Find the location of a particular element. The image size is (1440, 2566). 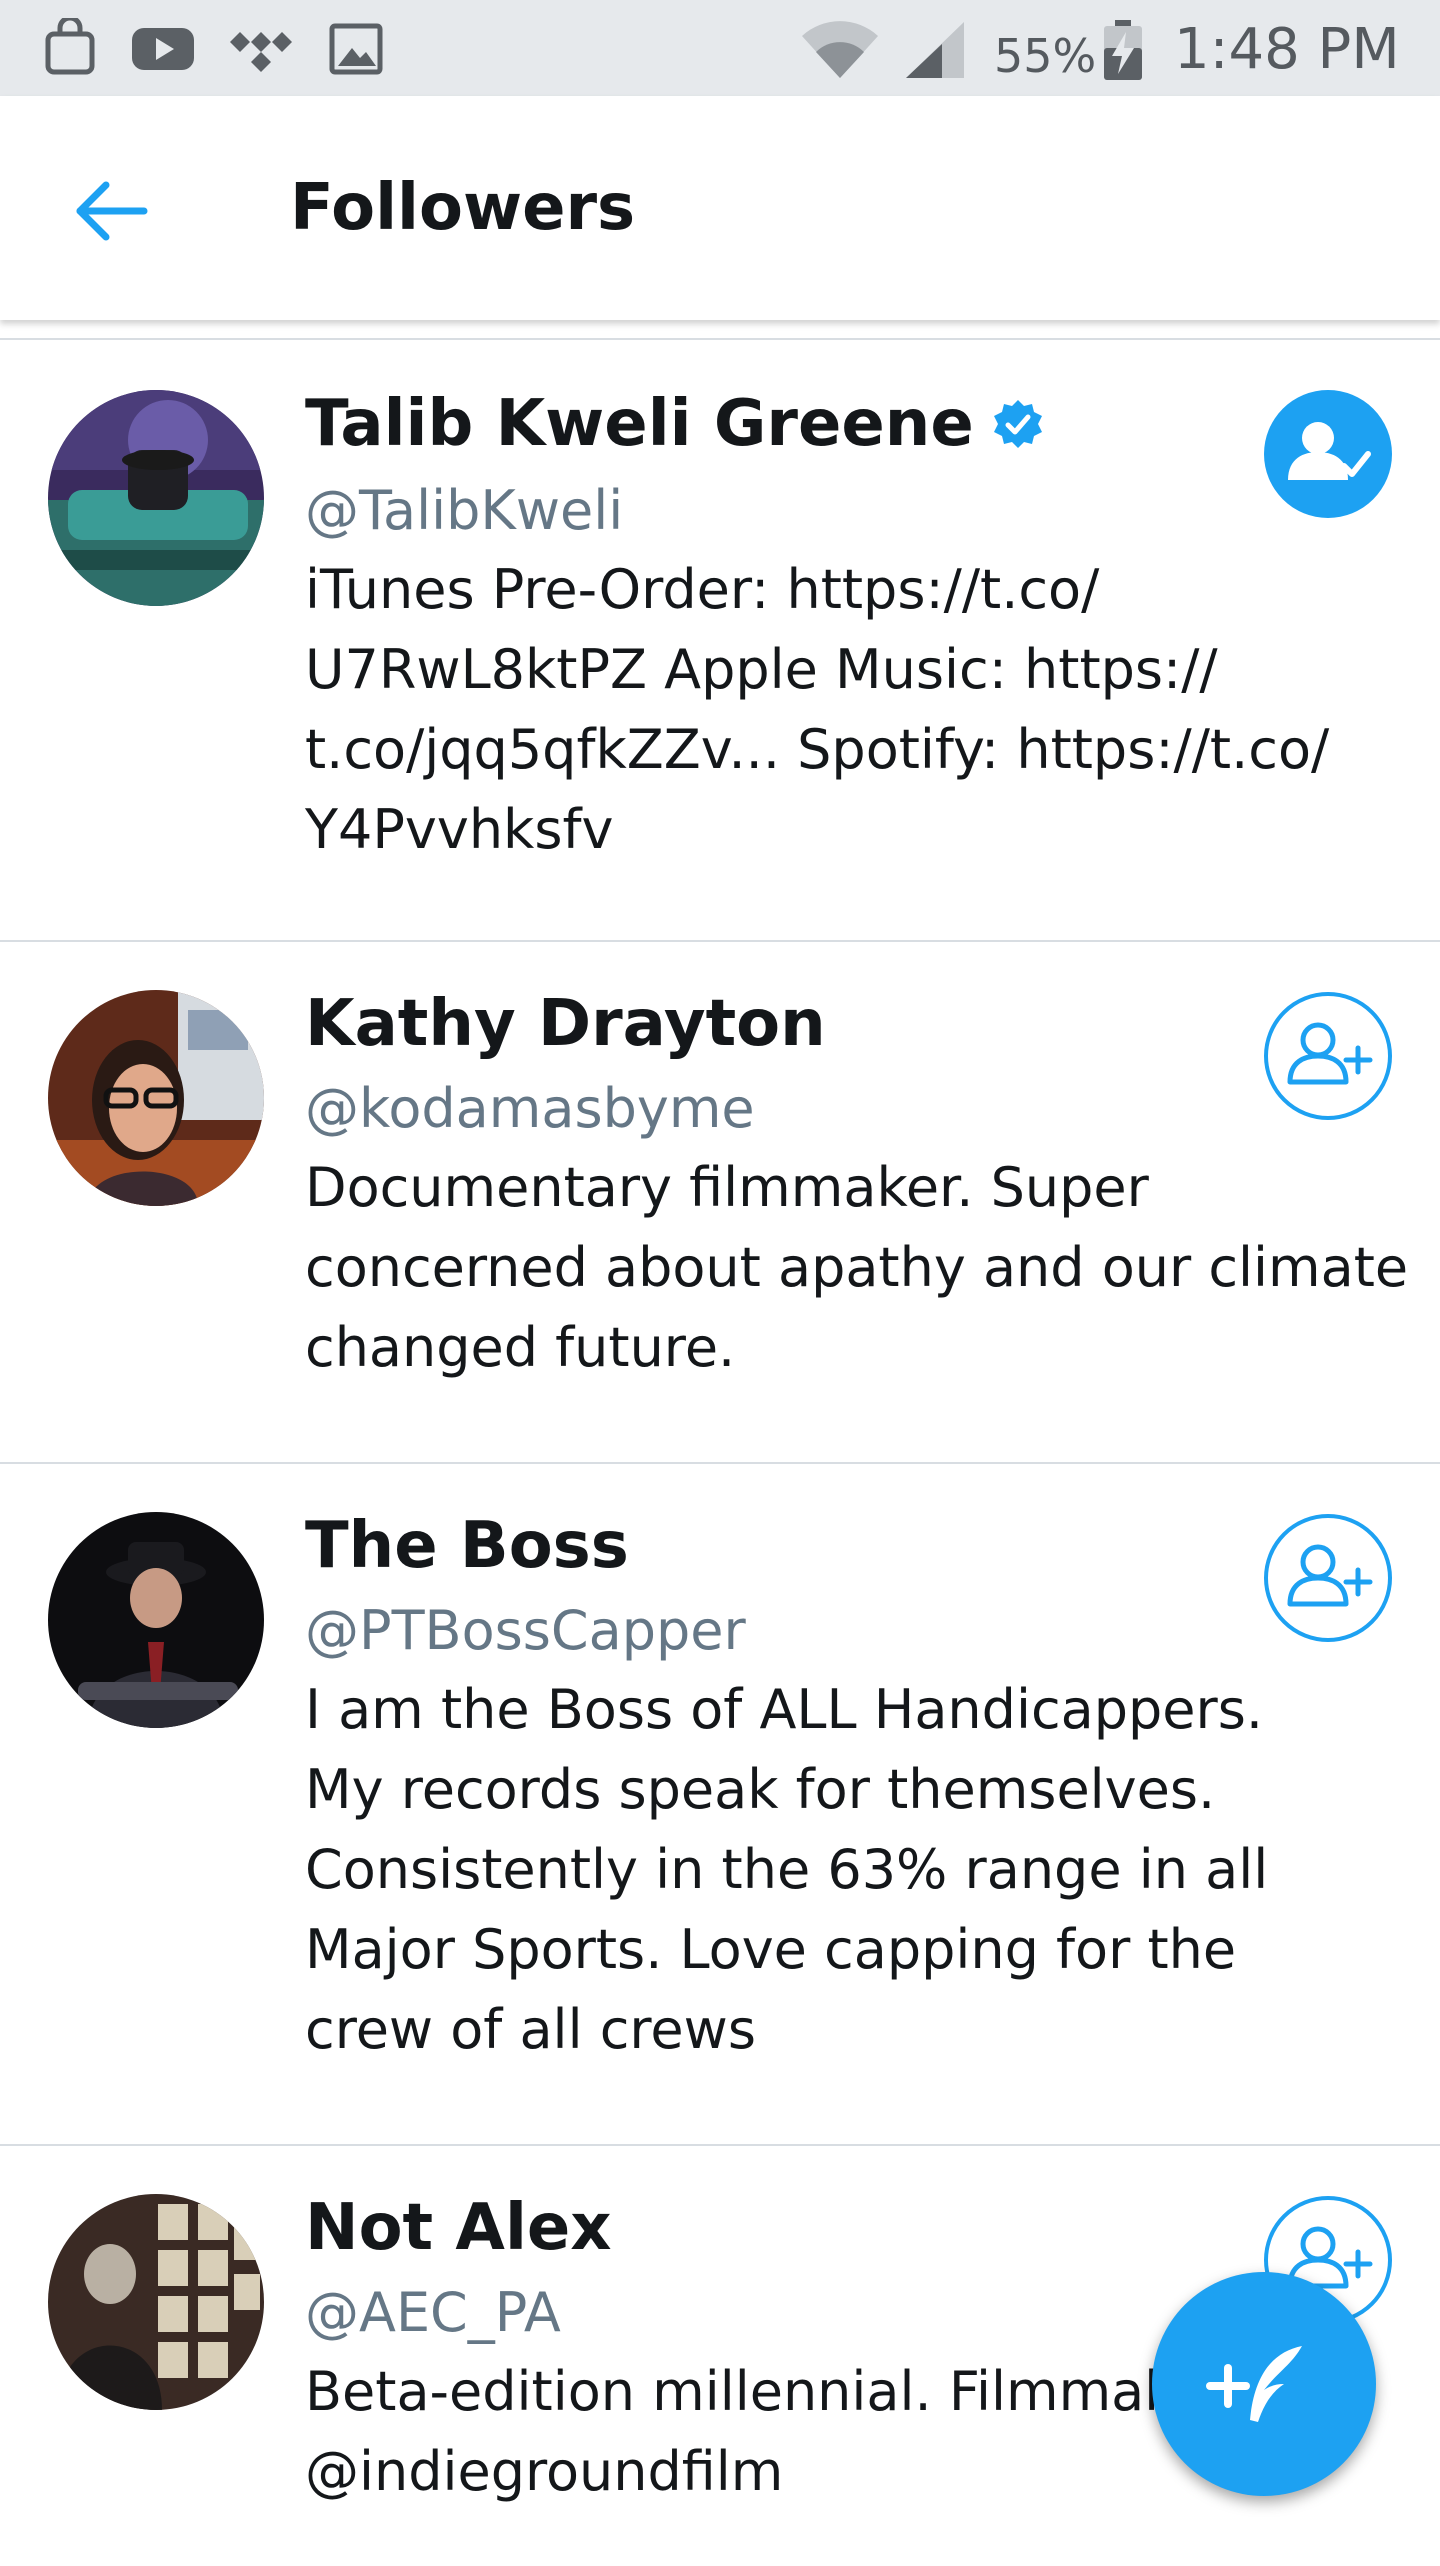

bio-line: I am the Boss of ALL Handicappers. is located at coordinates (784, 1709).